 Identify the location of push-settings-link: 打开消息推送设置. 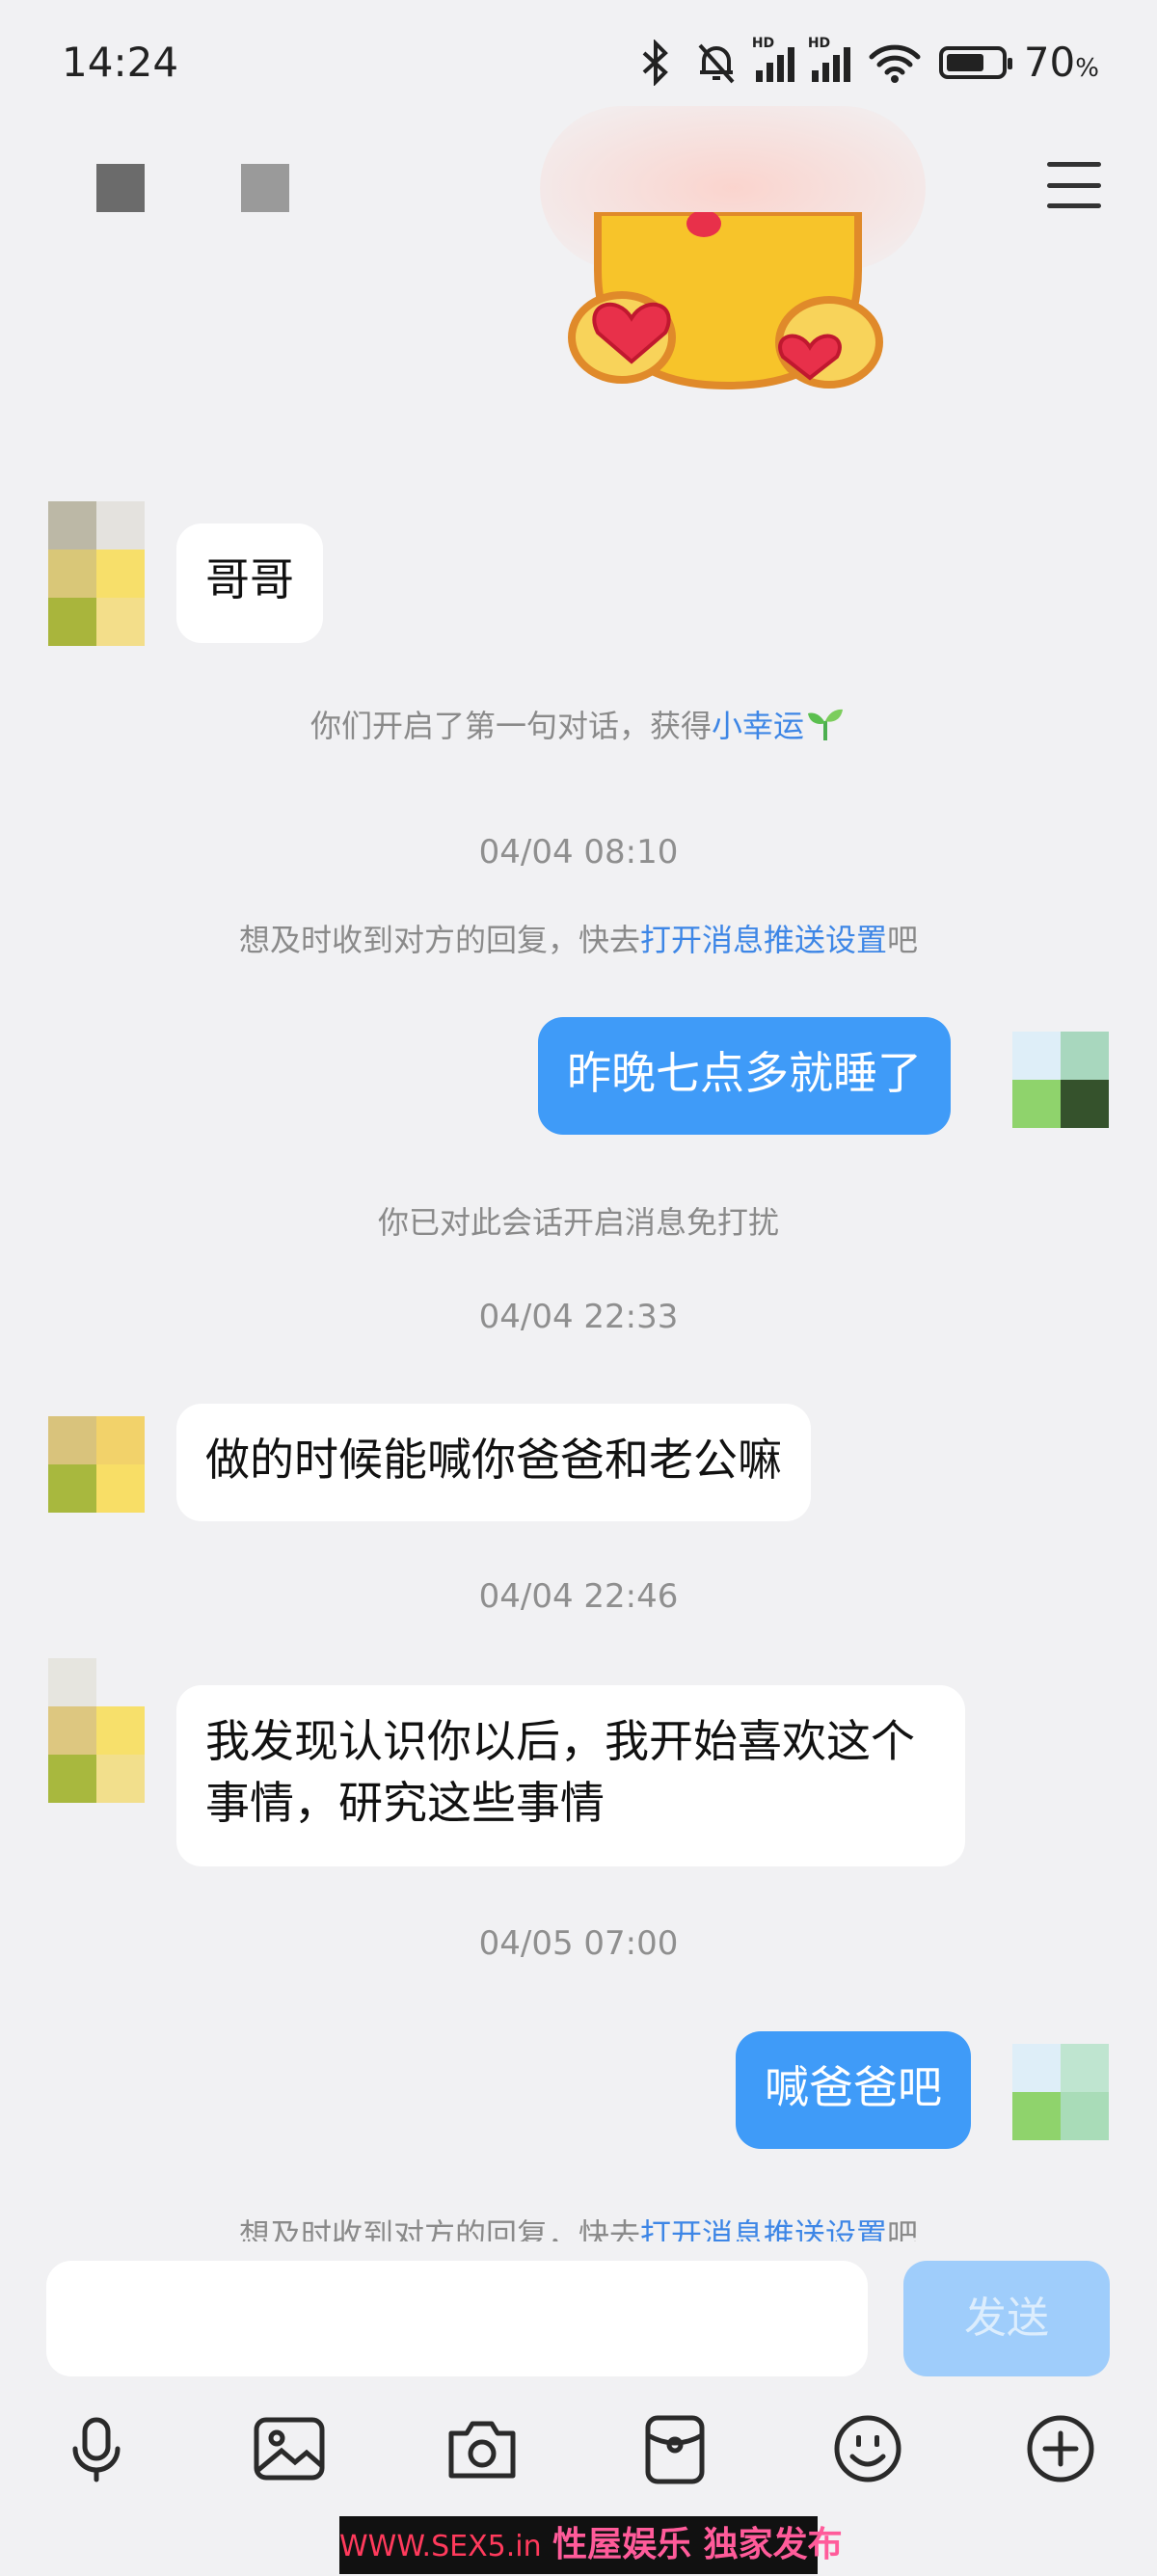
(763, 940).